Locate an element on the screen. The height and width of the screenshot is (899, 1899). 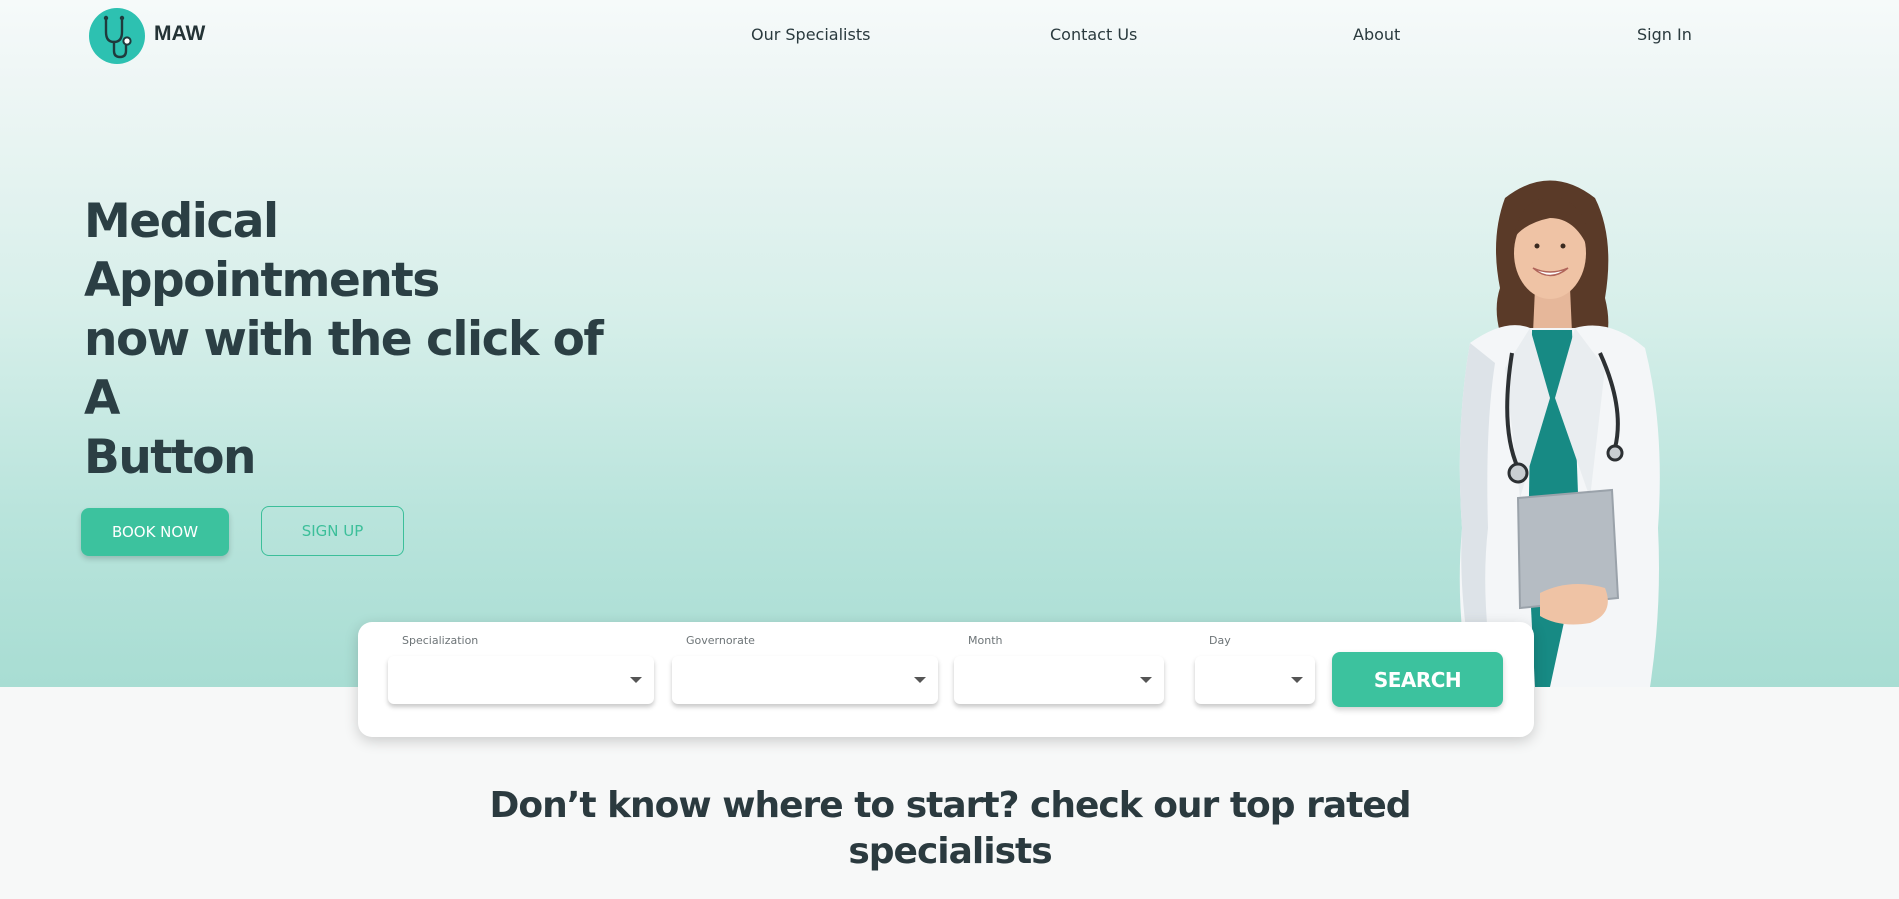
sign-up-button: SIGN UP is located at coordinates (332, 531).